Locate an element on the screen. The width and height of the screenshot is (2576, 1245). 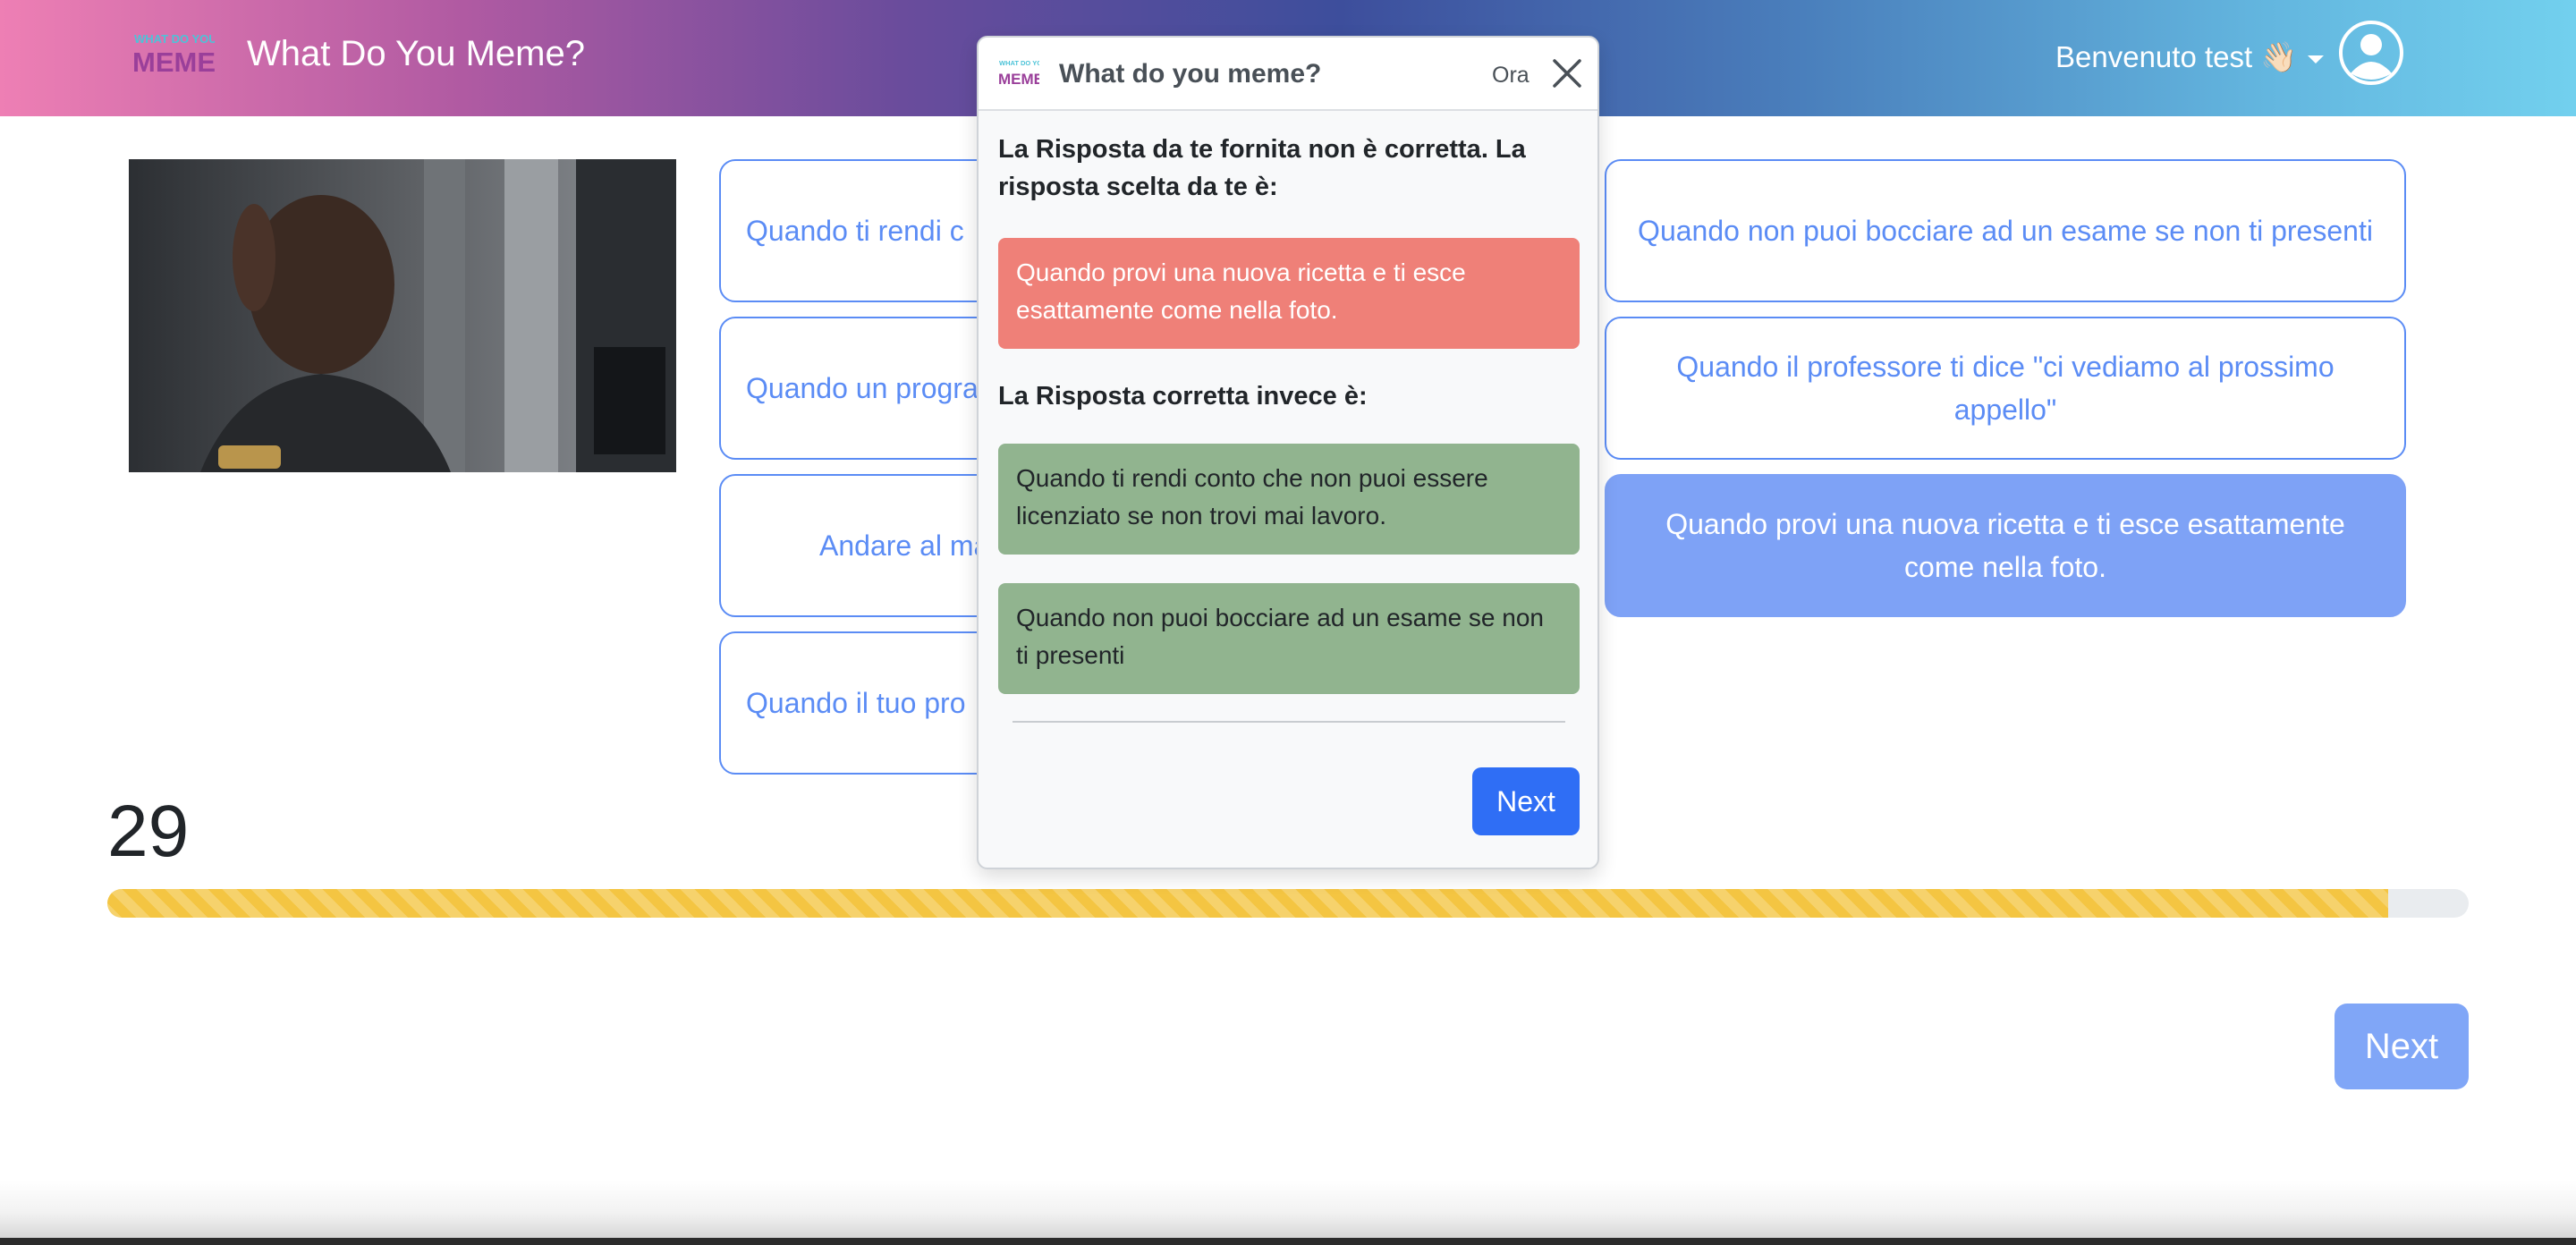
timer-progress-bar is located at coordinates (1288, 903).